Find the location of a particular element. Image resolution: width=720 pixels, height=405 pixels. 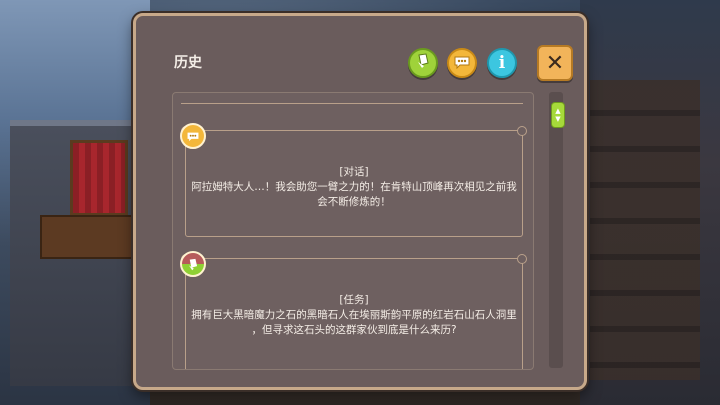

background-shelf is located at coordinates (645, 230).